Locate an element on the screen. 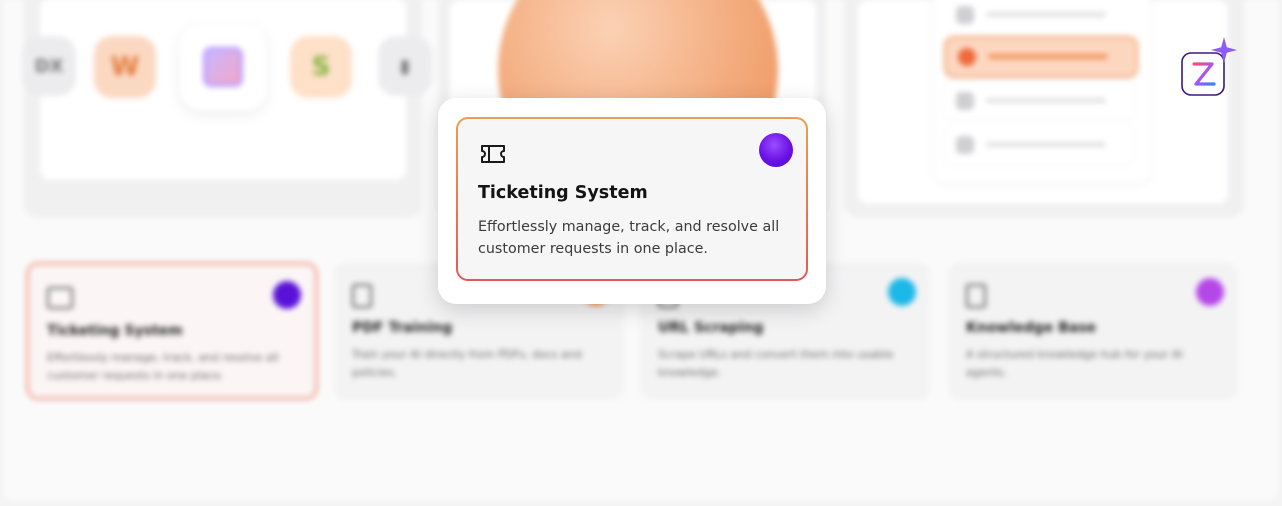 This screenshot has width=1282, height=506. feature-card-title: PDF Training is located at coordinates (402, 328).